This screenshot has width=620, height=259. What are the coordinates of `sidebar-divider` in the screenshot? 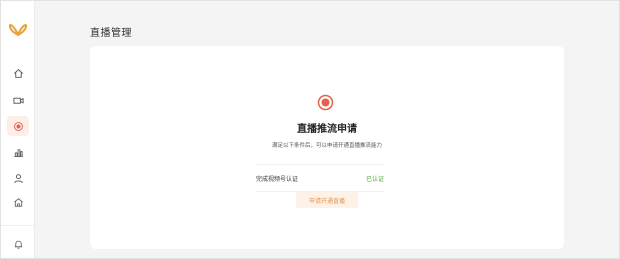 It's located at (17, 225).